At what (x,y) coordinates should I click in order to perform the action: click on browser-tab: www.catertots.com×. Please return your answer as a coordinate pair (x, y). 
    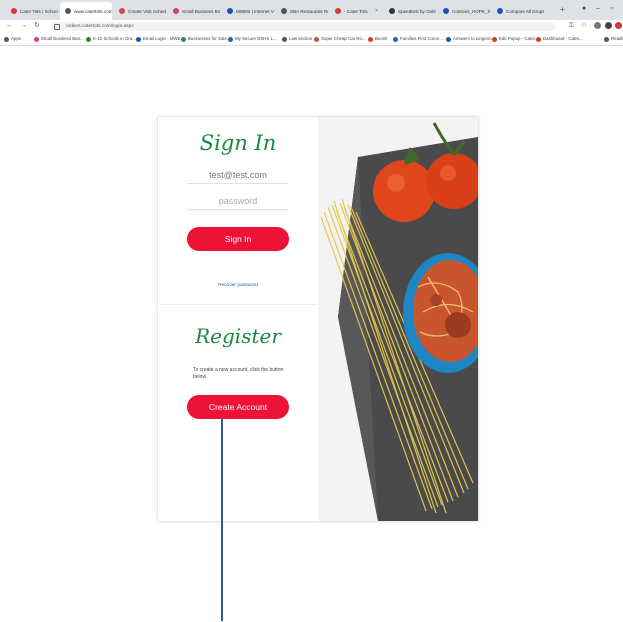
    Looking at the image, I should click on (86, 11).